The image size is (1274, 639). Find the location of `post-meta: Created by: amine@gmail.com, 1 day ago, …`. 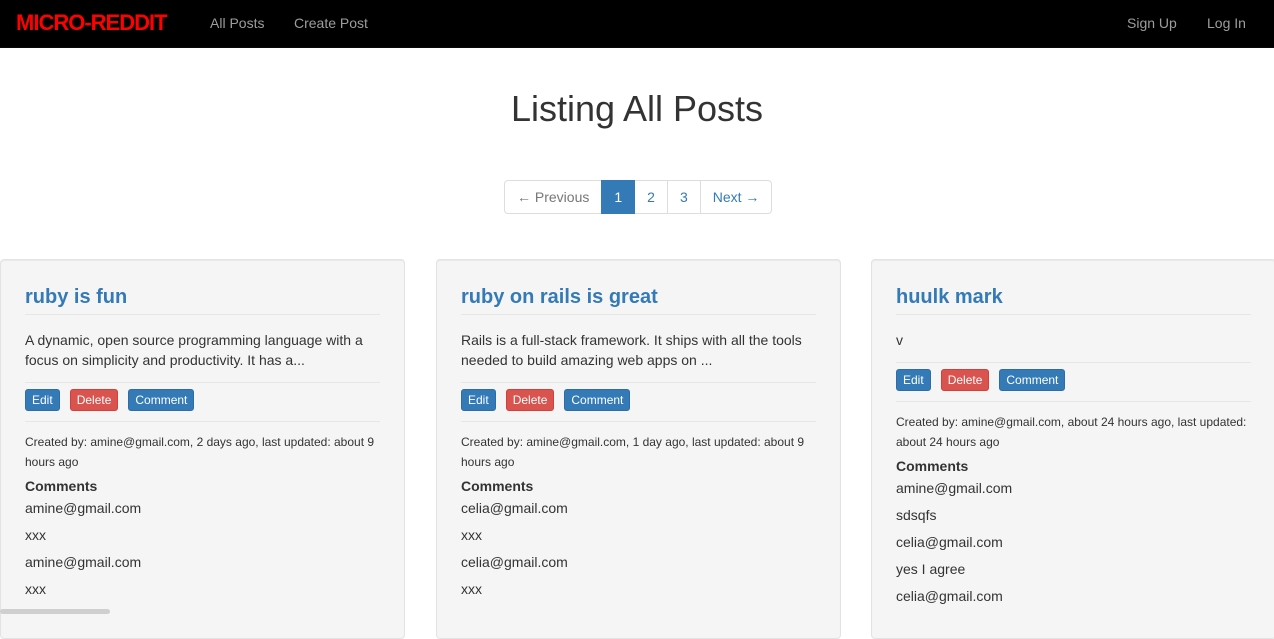

post-meta: Created by: amine@gmail.com, 1 day ago, … is located at coordinates (633, 452).